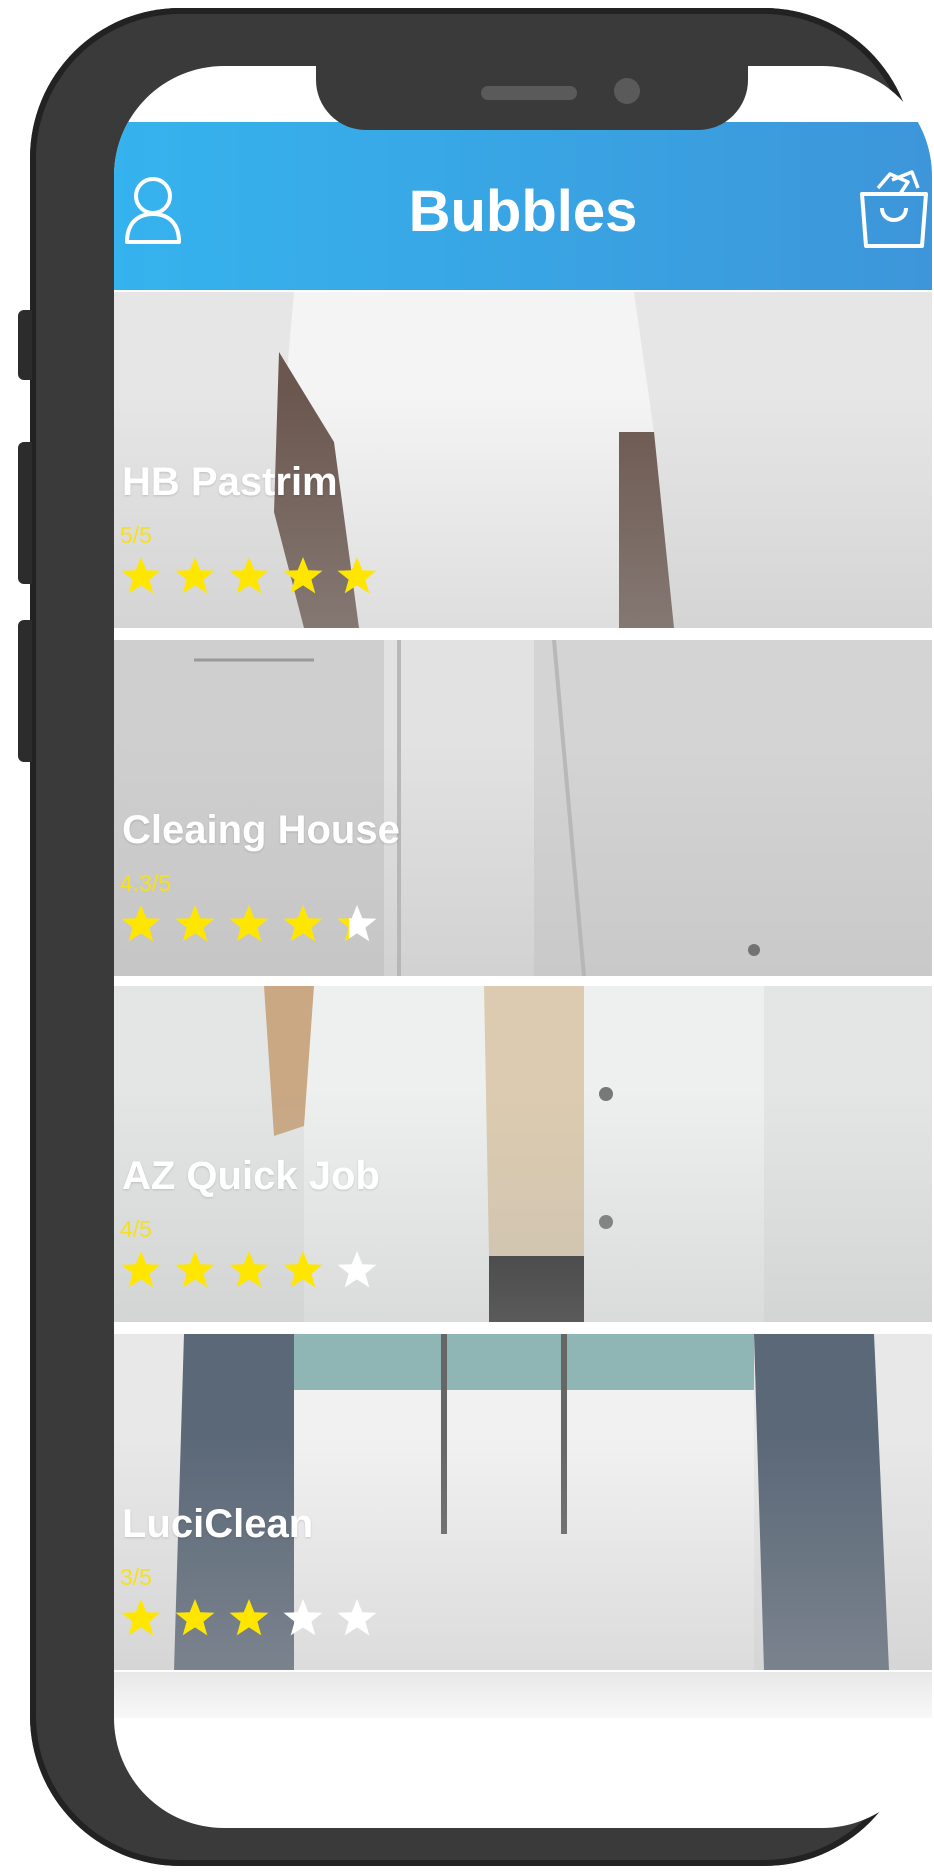 The image size is (934, 1872). What do you see at coordinates (529, 93) in the screenshot?
I see `speaker-grille` at bounding box center [529, 93].